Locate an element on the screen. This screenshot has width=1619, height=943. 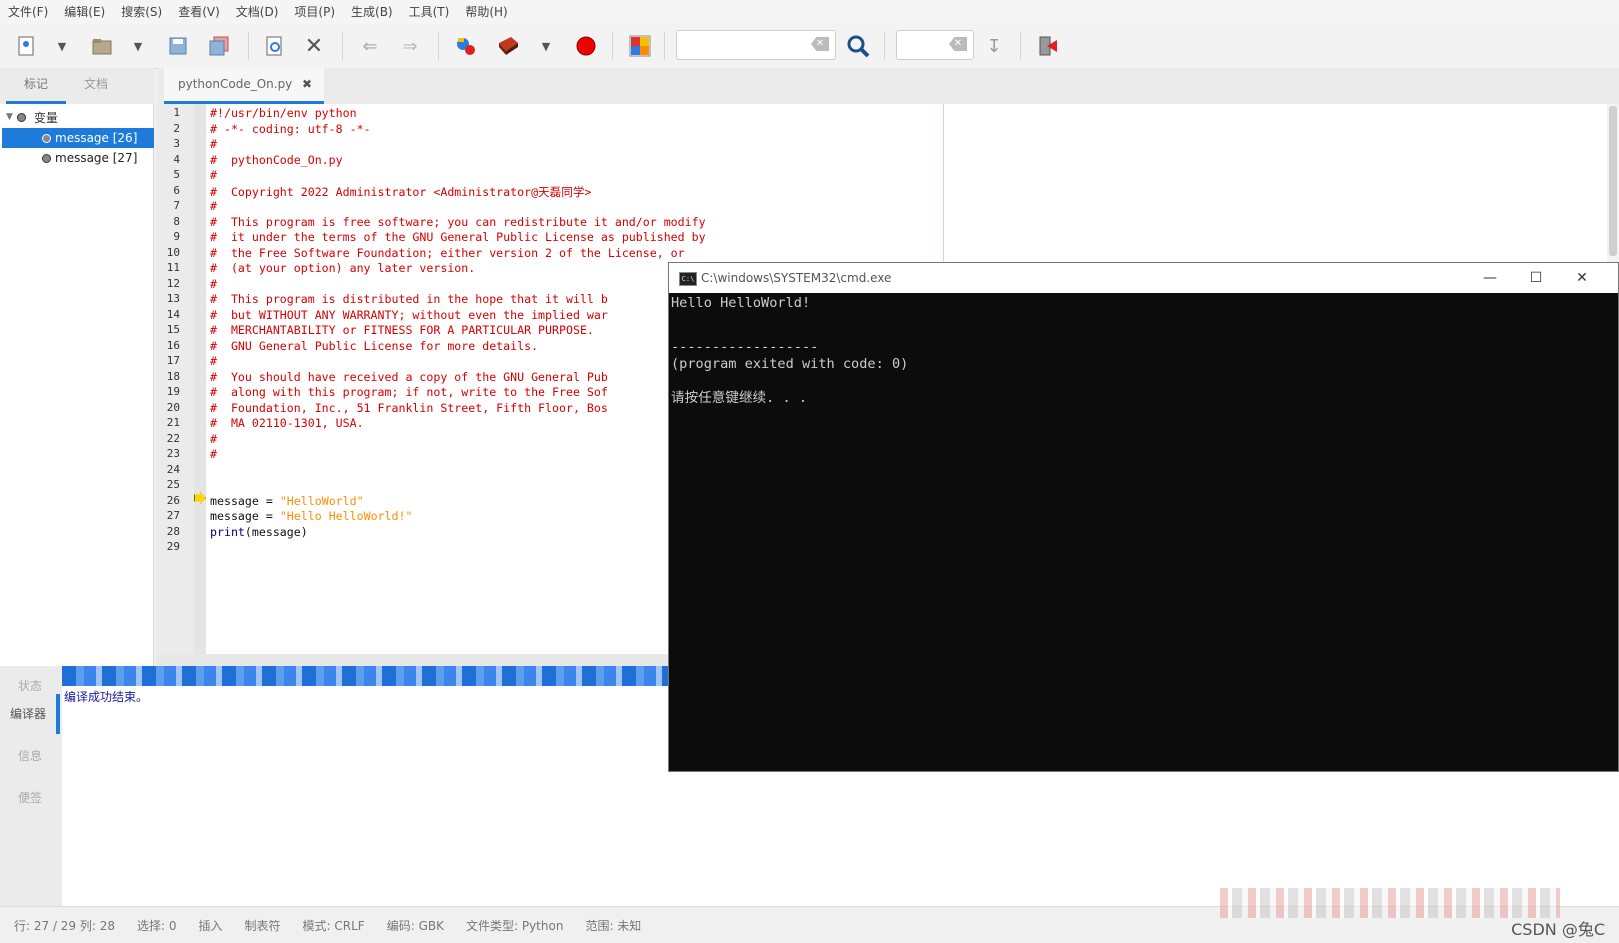
build-icon is located at coordinates (508, 46).